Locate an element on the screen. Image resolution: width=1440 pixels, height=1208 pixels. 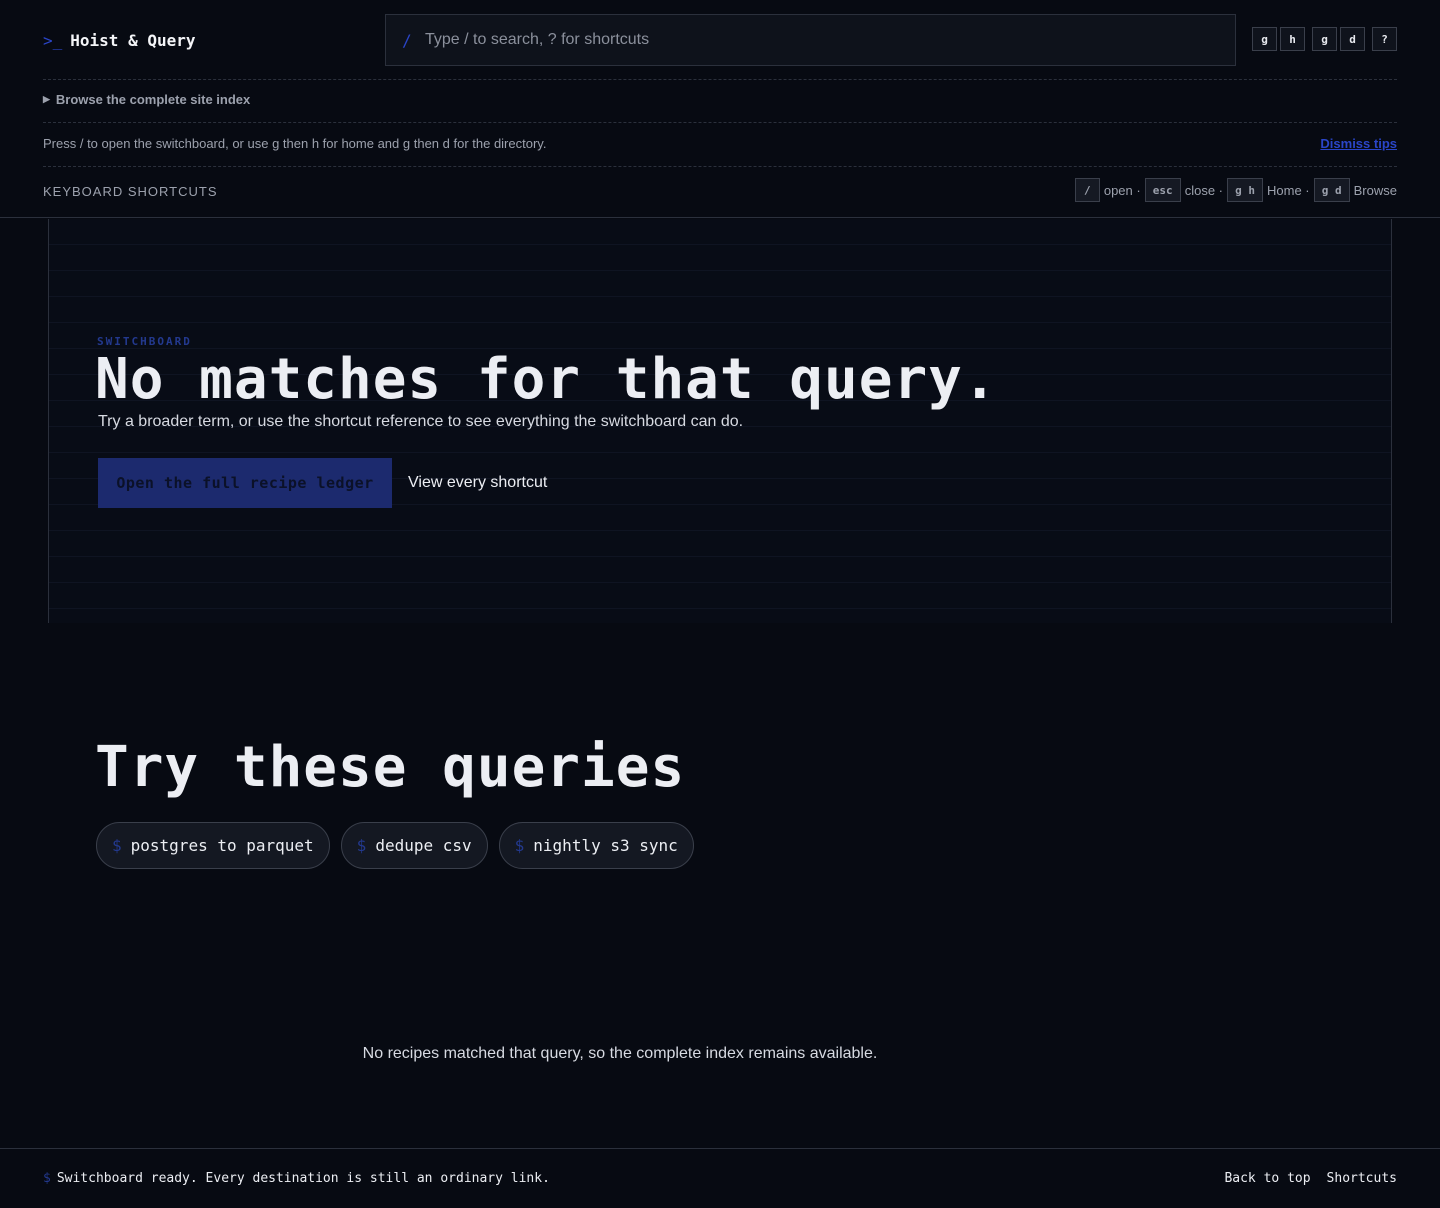
shortcut-label-open: open · is located at coordinates (1122, 190).